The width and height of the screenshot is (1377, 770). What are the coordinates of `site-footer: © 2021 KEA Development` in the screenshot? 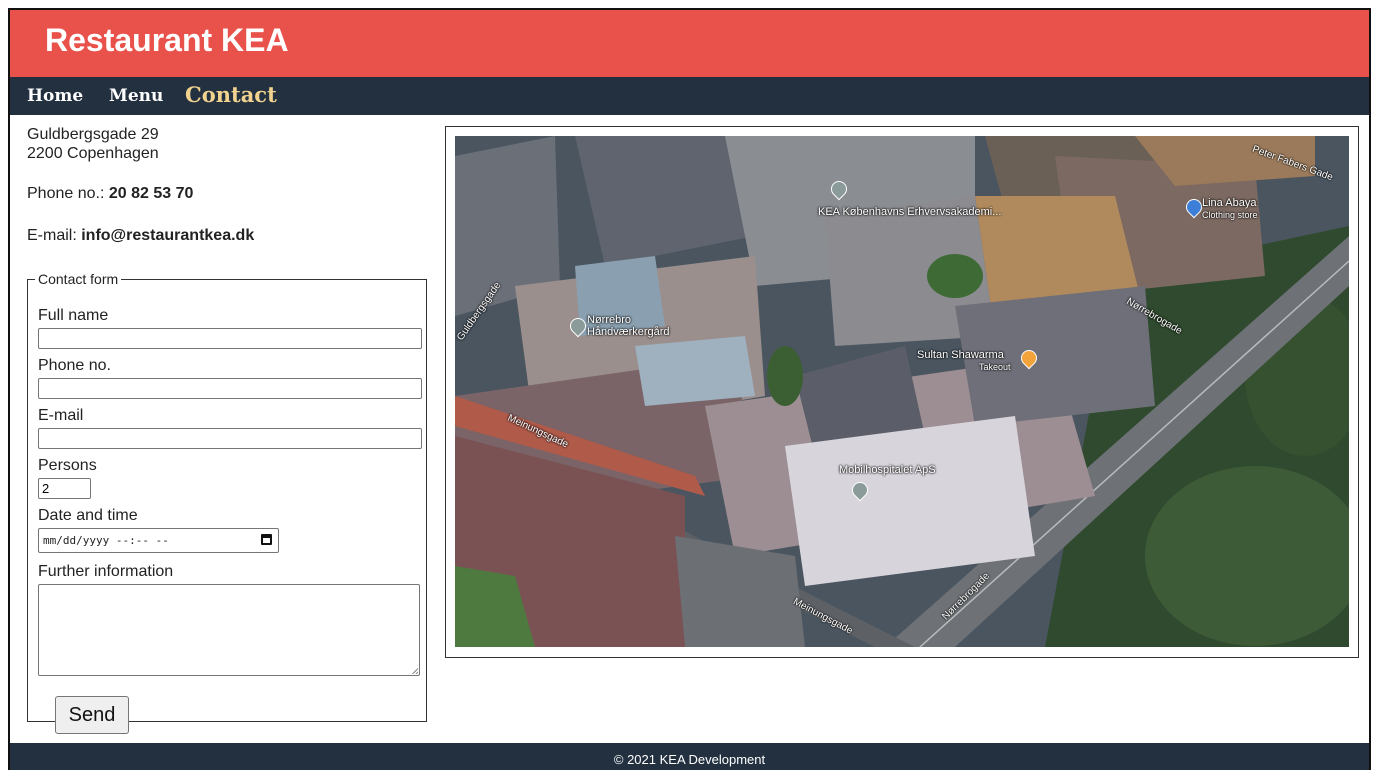 It's located at (689, 756).